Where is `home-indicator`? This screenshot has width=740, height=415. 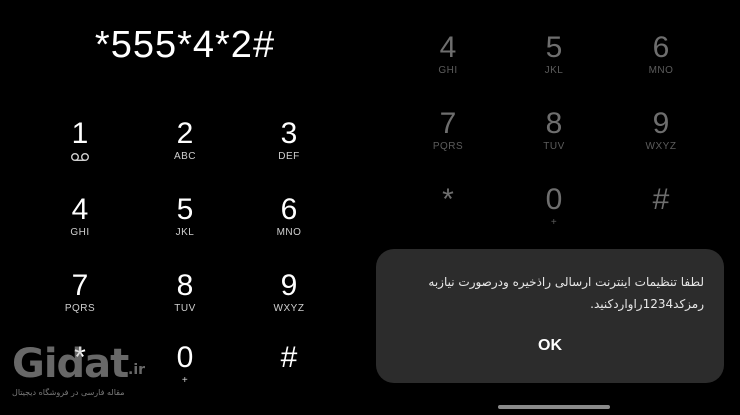
home-indicator is located at coordinates (554, 407).